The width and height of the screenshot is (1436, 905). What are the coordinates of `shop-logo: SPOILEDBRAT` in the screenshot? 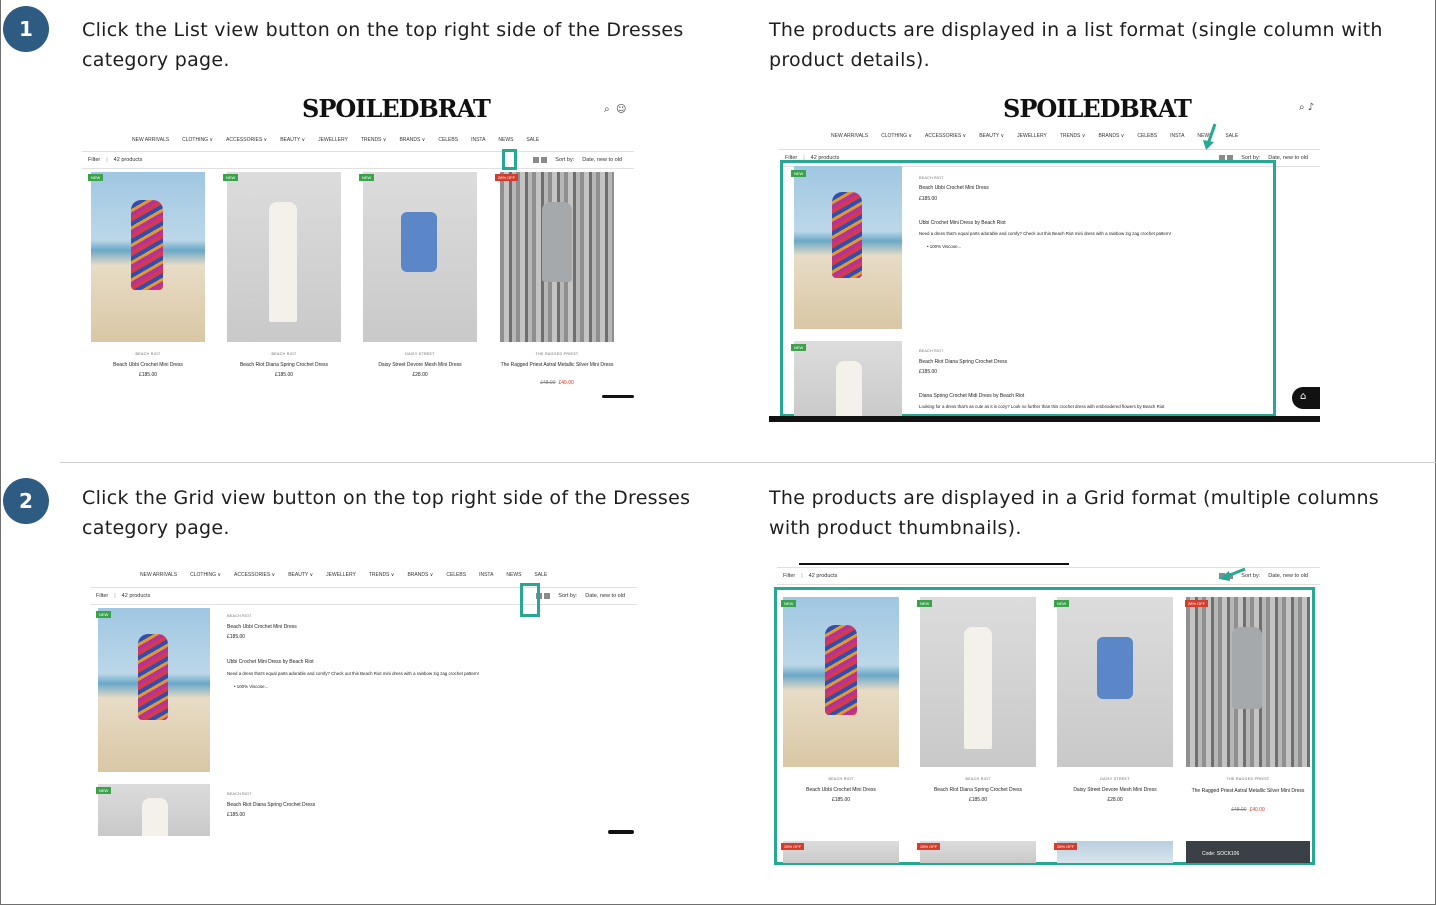 It's located at (1097, 108).